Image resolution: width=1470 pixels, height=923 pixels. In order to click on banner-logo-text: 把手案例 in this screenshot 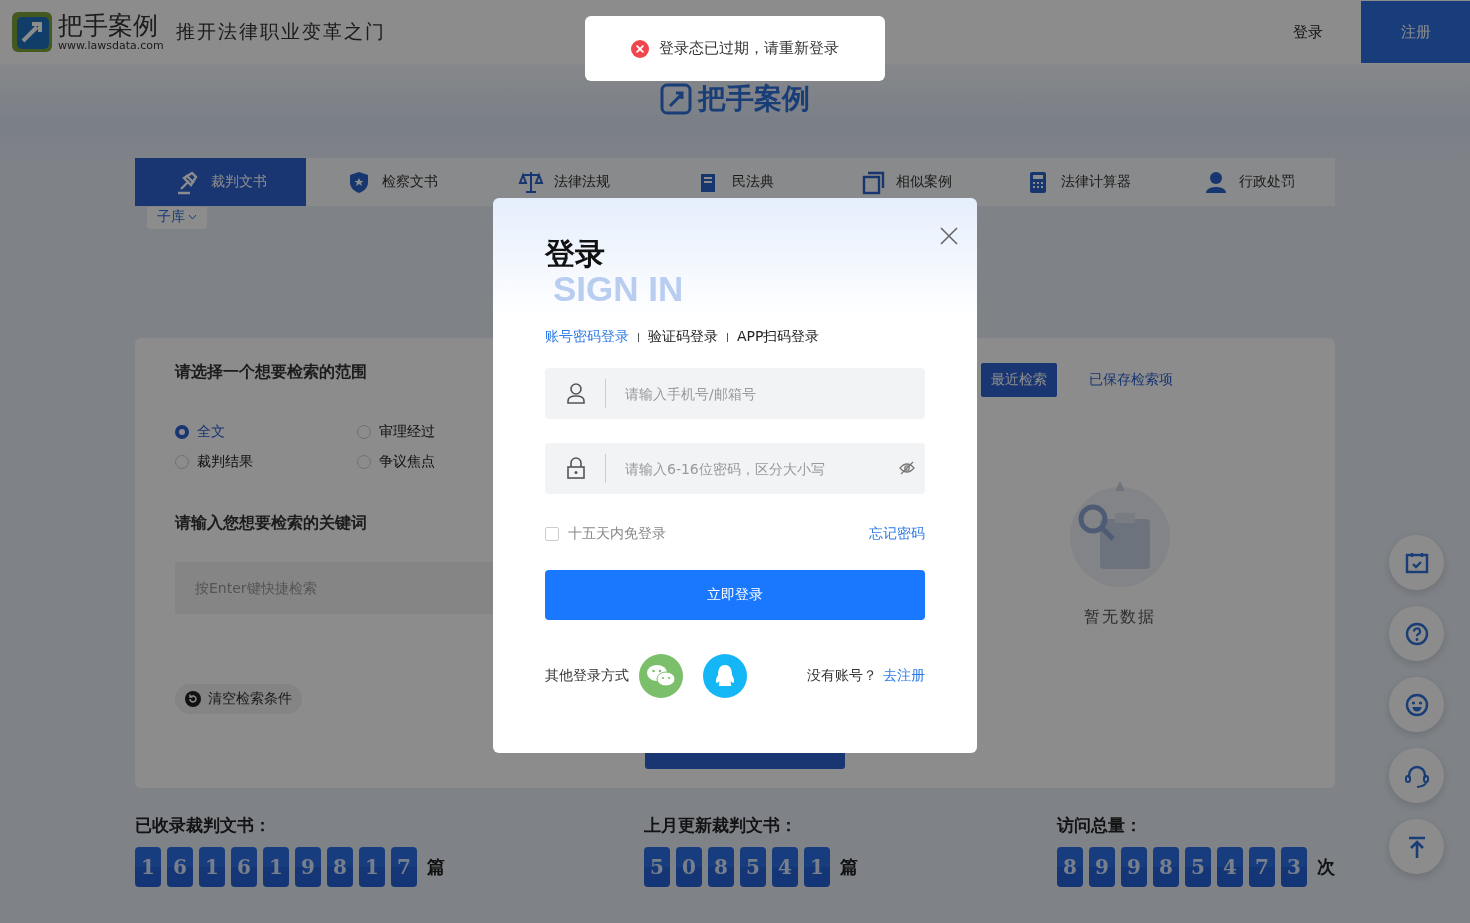, I will do `click(754, 99)`.